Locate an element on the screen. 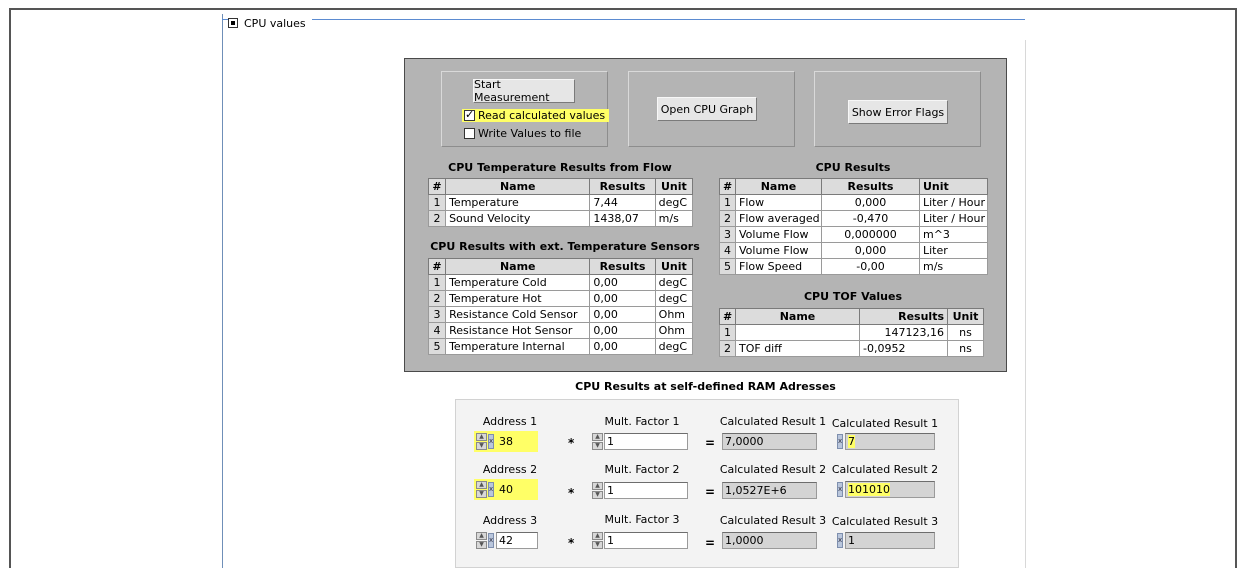  window-icon is located at coordinates (233, 23).